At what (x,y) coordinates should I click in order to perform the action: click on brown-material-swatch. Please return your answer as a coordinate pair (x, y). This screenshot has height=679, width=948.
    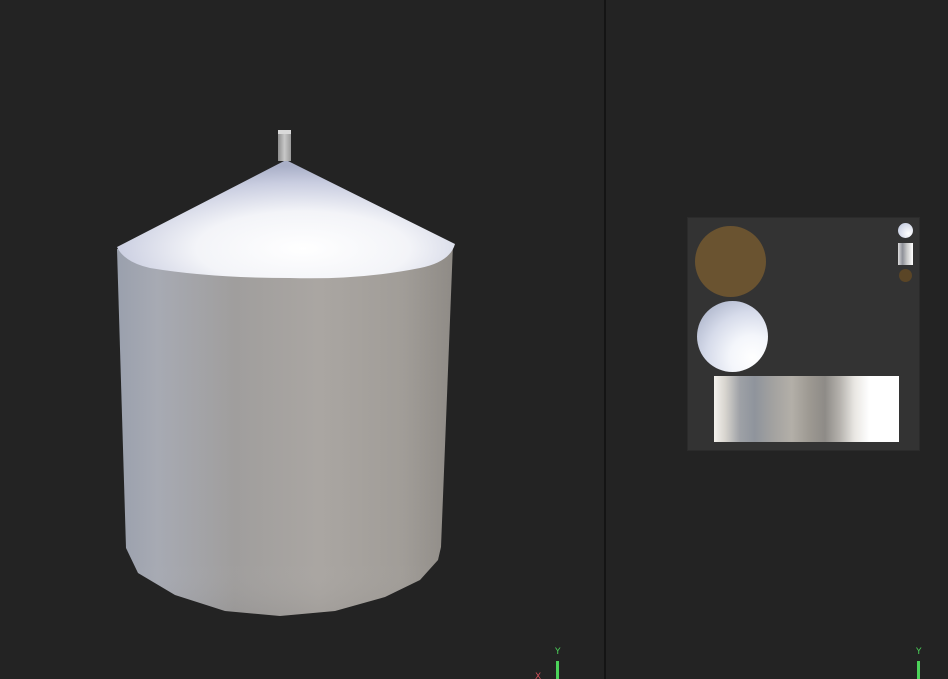
    Looking at the image, I should click on (730, 261).